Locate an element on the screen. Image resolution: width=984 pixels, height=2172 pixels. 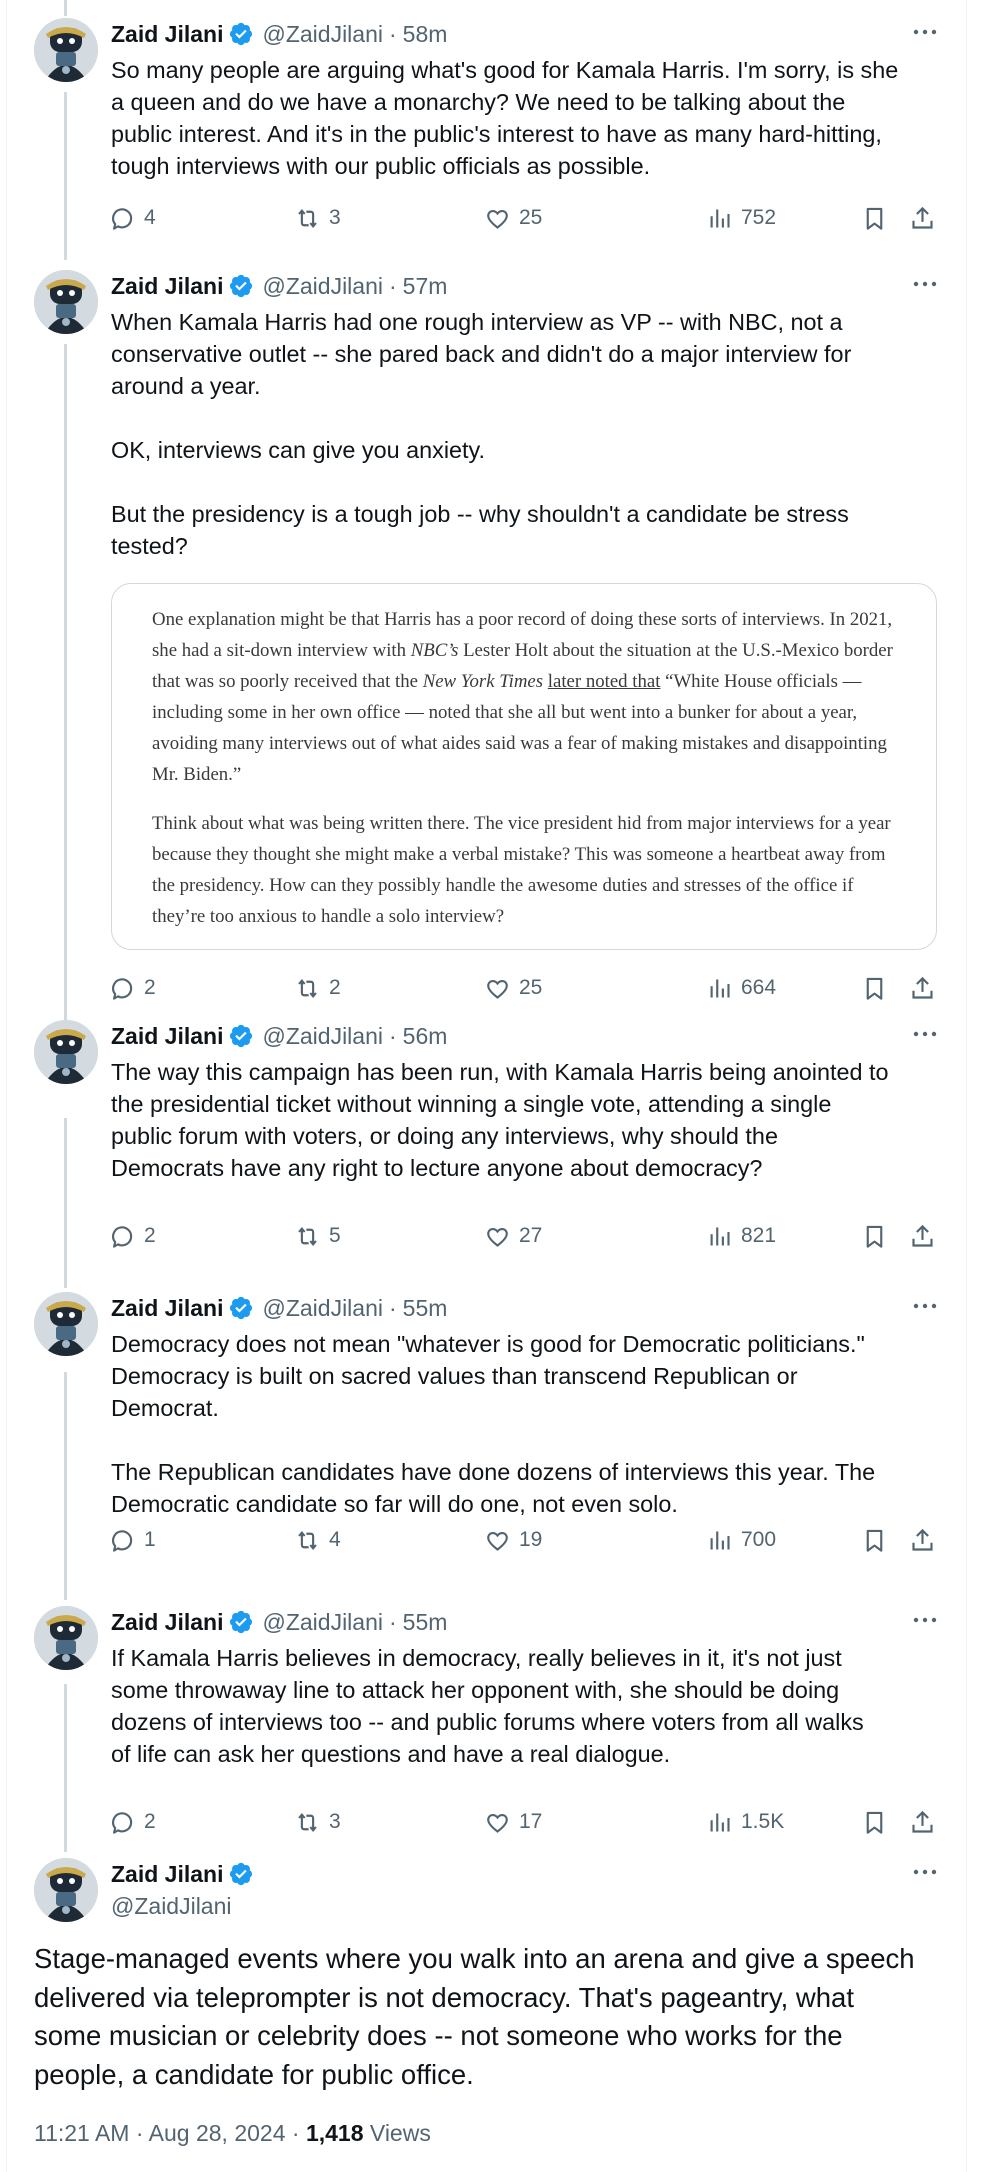
reply-button: 4 is located at coordinates (132, 218).